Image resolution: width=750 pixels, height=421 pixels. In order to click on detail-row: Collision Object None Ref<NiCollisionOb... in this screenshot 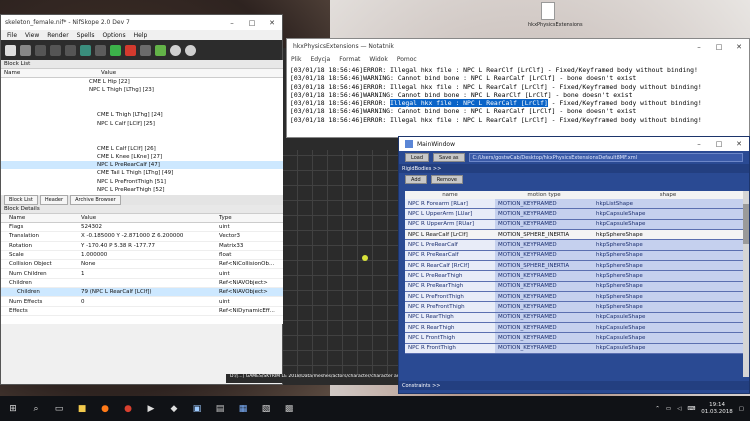, I will do `click(142, 265)`.